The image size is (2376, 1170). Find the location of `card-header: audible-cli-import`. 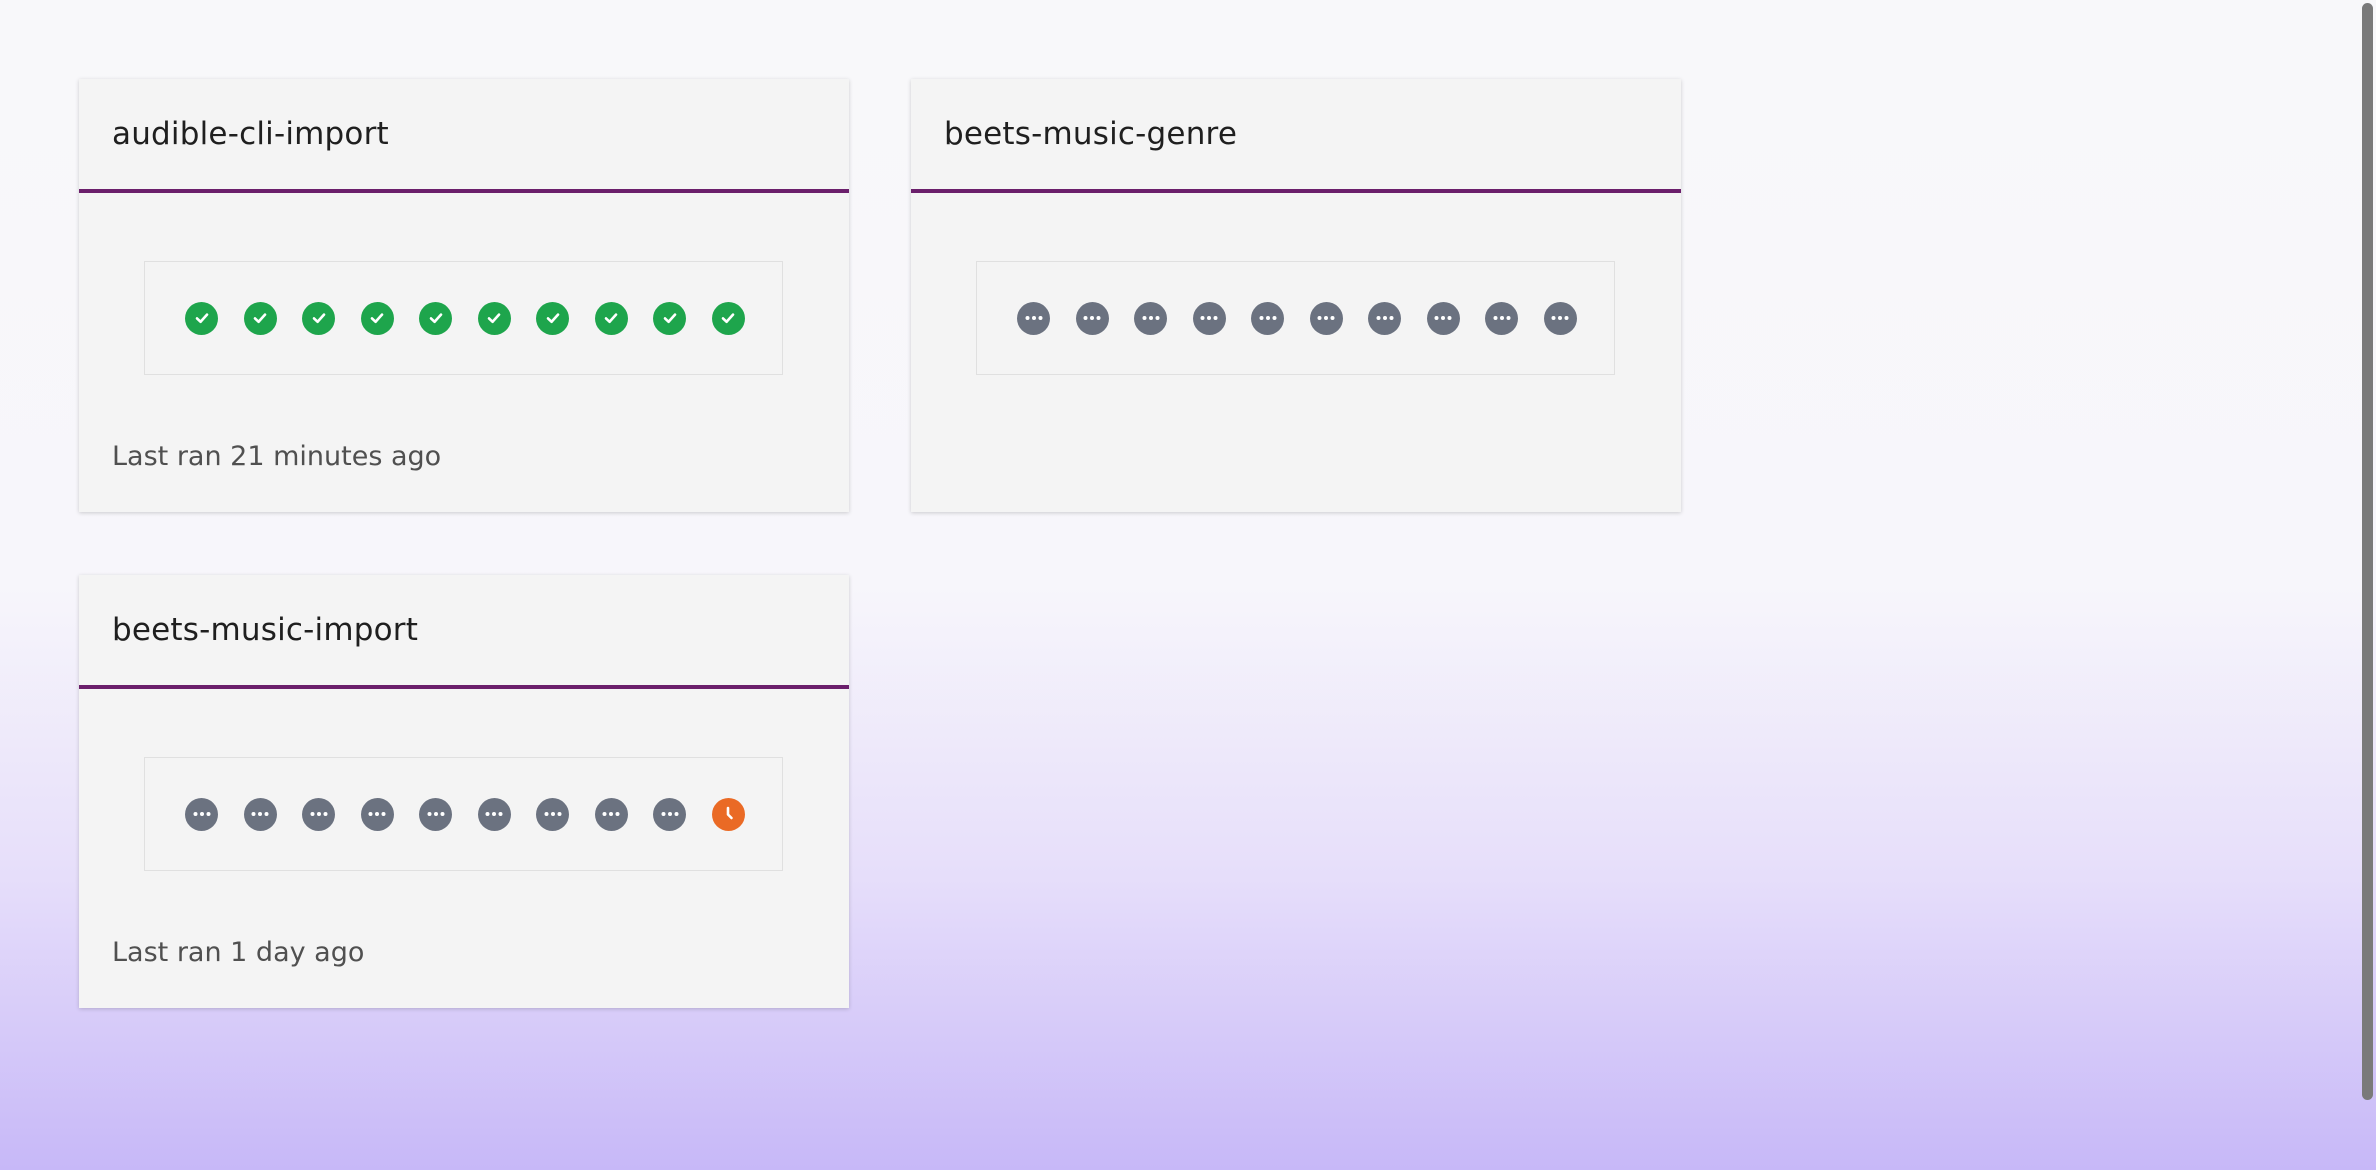

card-header: audible-cli-import is located at coordinates (464, 136).